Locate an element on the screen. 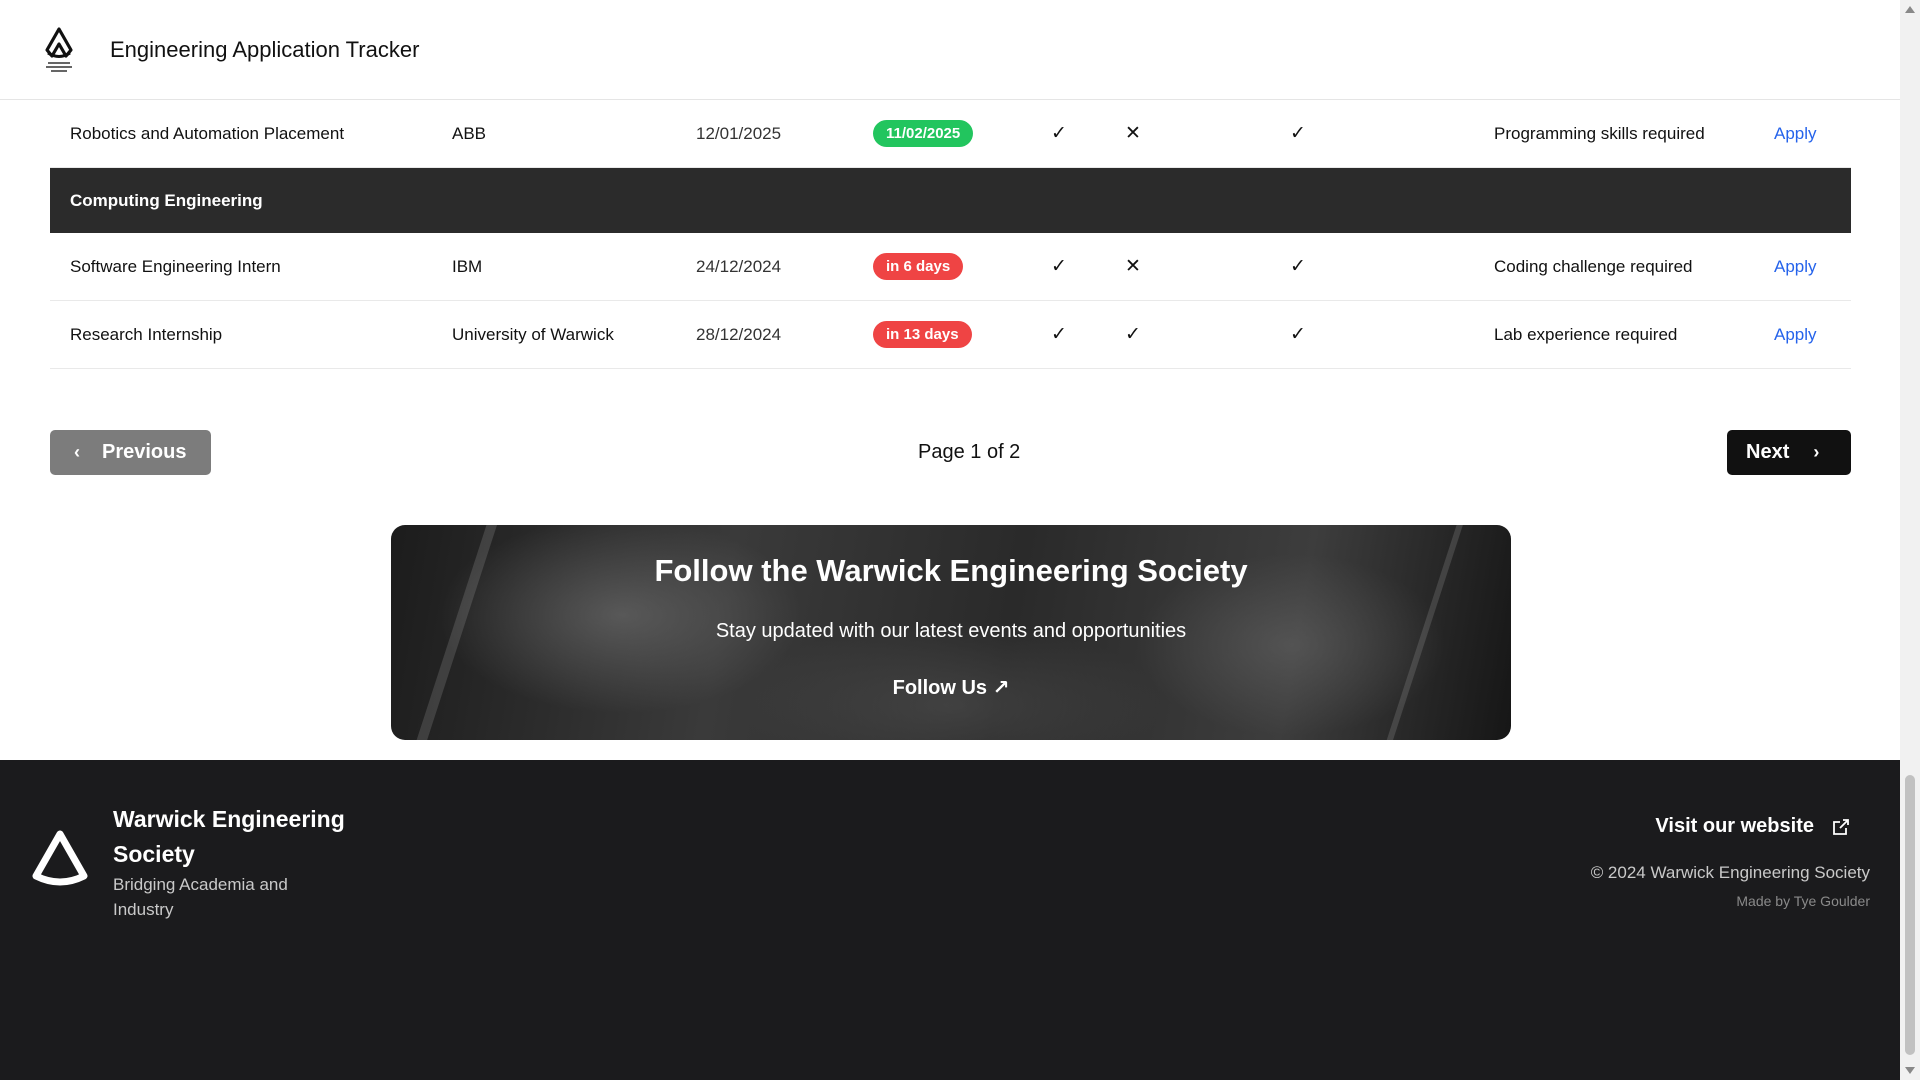 The width and height of the screenshot is (1920, 1080). role-cell: Software Engineering Intern is located at coordinates (175, 266).